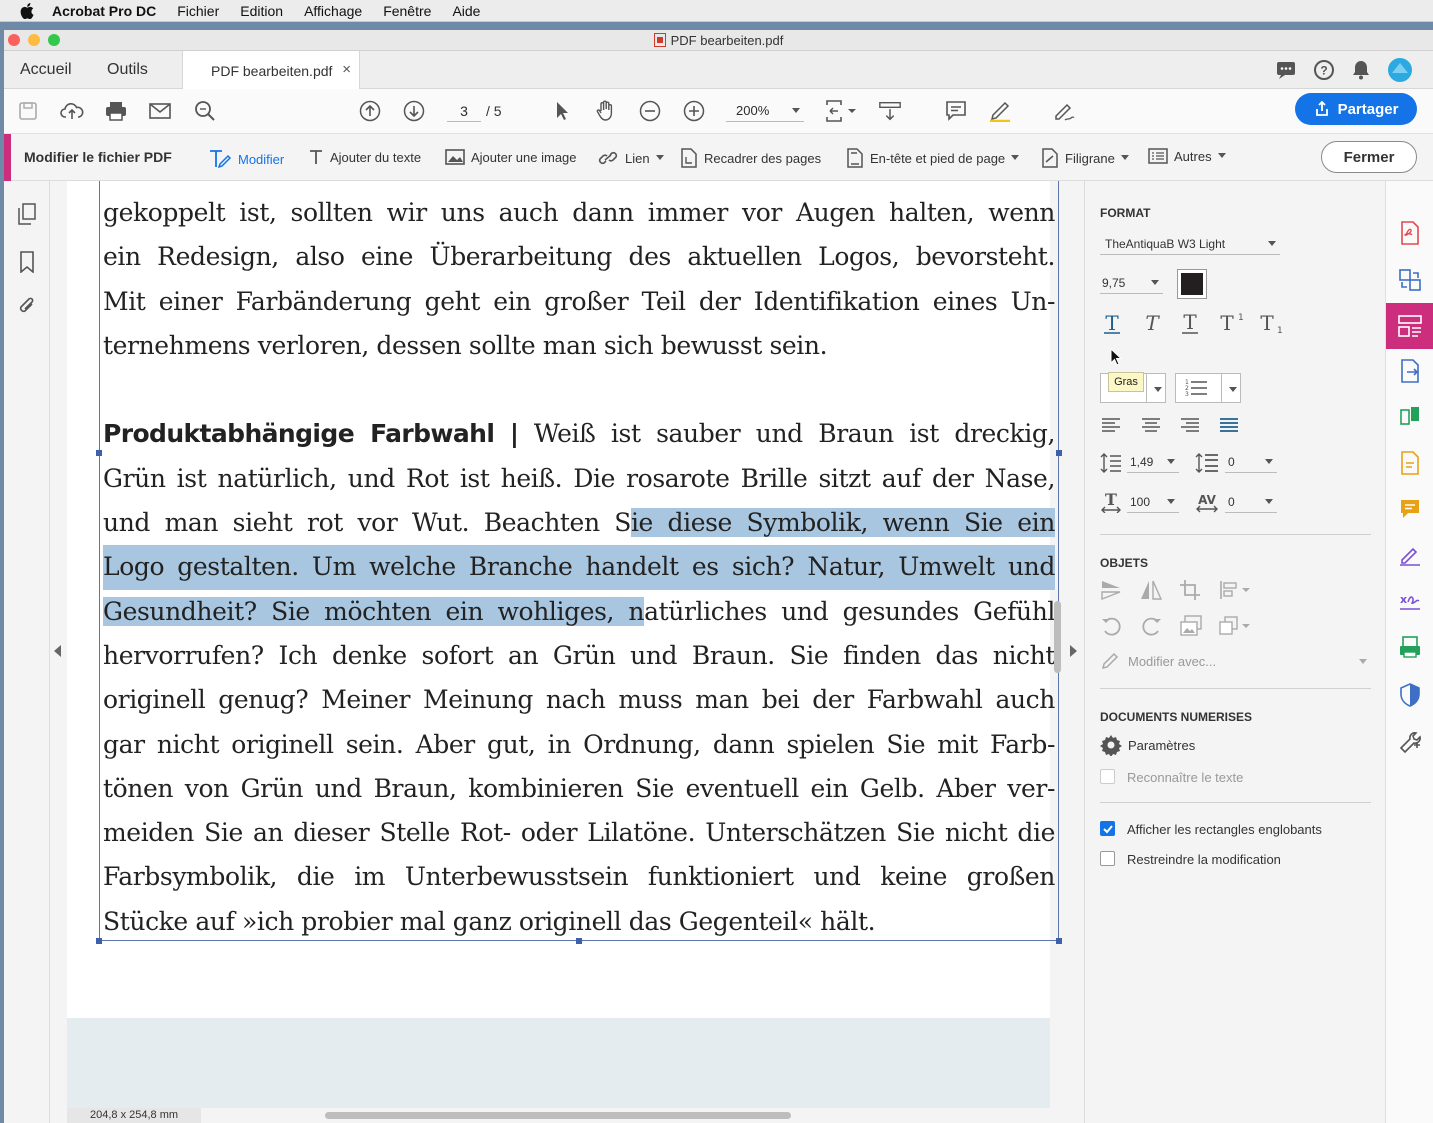 Image resolution: width=1433 pixels, height=1123 pixels. I want to click on close-window-button, so click(14, 40).